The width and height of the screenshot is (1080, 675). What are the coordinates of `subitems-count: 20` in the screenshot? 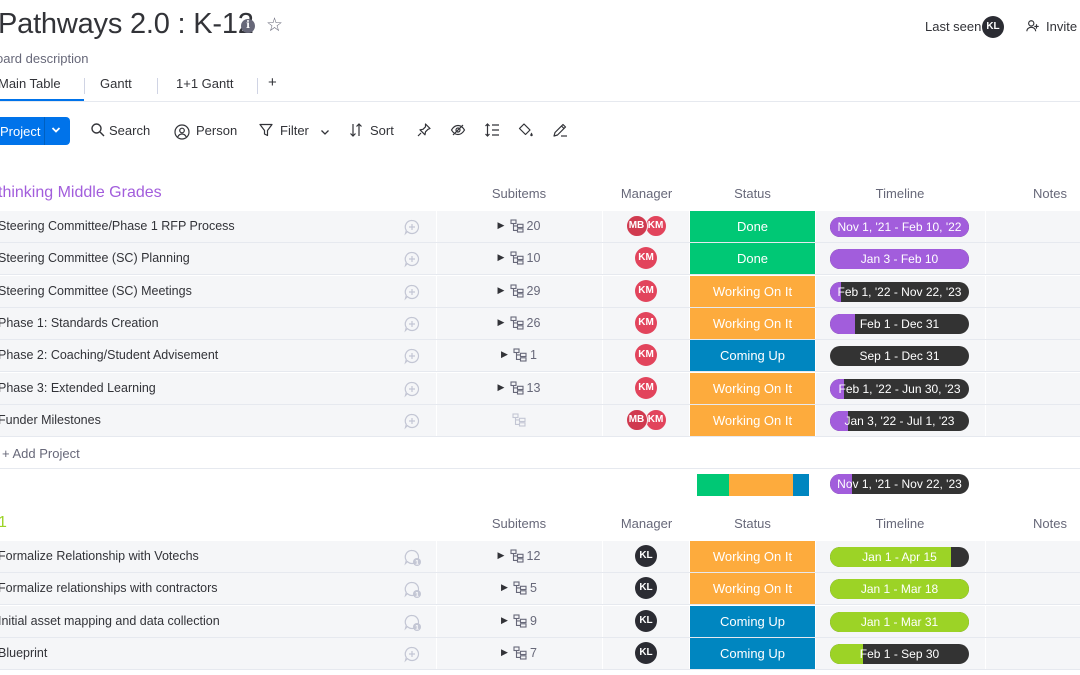 It's located at (534, 226).